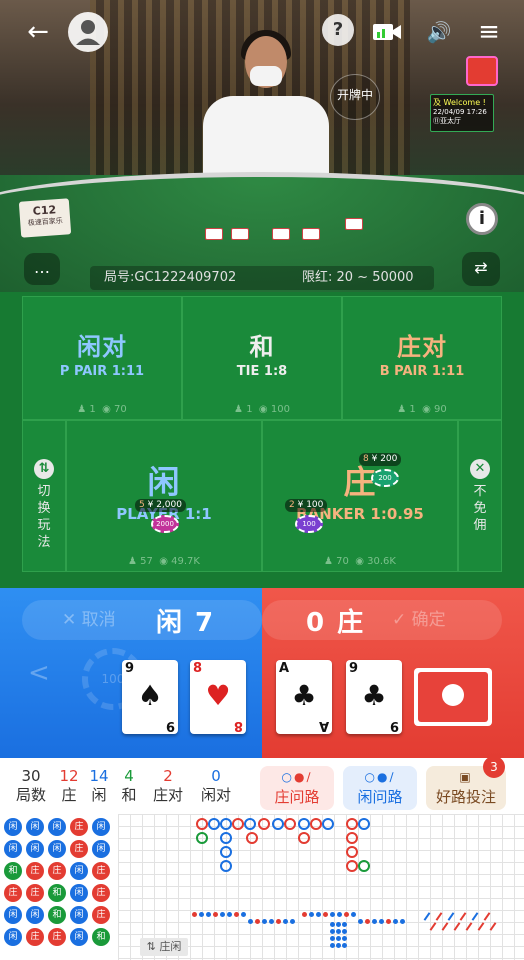 The width and height of the screenshot is (524, 960). I want to click on round-info-bar: 局号:GC1222409702 限红: 20 ~ 50000, so click(262, 278).